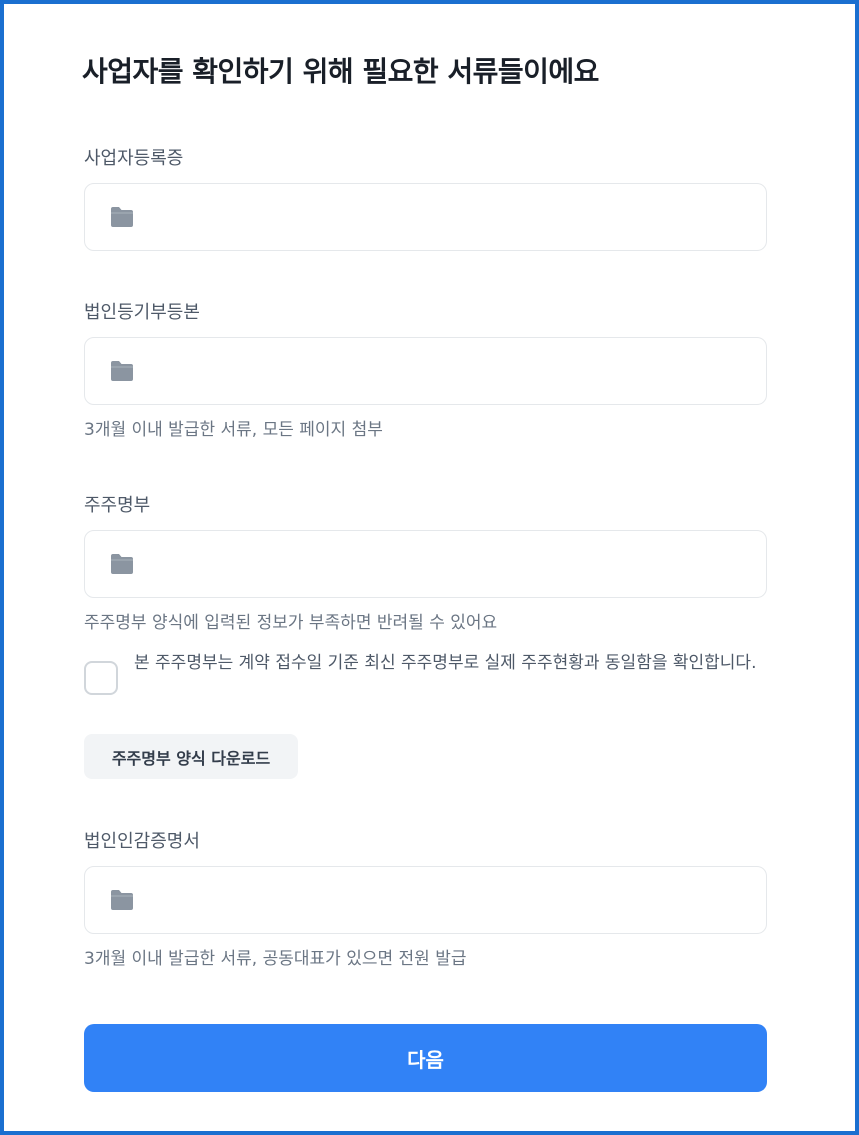 Image resolution: width=859 pixels, height=1135 pixels. What do you see at coordinates (191, 756) in the screenshot?
I see `download-shareholder-template-button: 주주명부 양식 다운로드` at bounding box center [191, 756].